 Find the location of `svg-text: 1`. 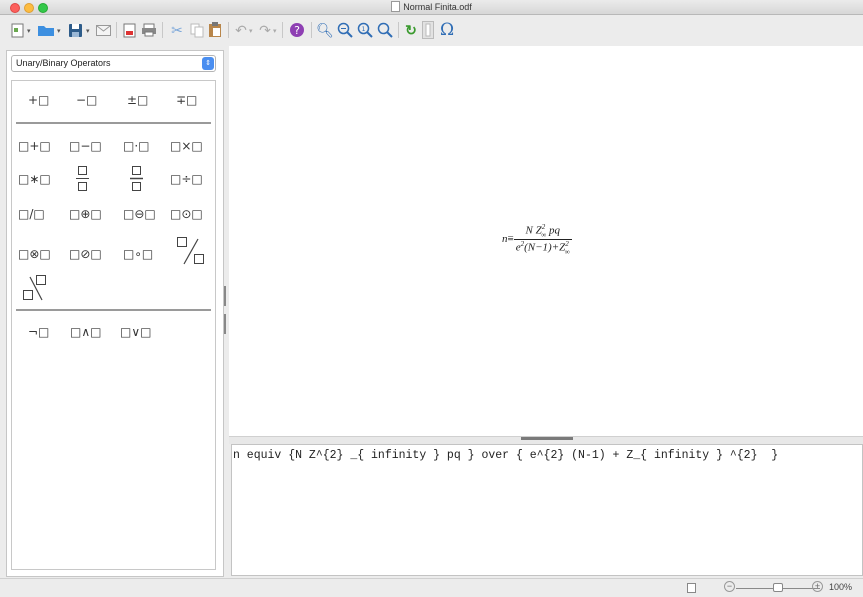

svg-text: 1 is located at coordinates (364, 29).